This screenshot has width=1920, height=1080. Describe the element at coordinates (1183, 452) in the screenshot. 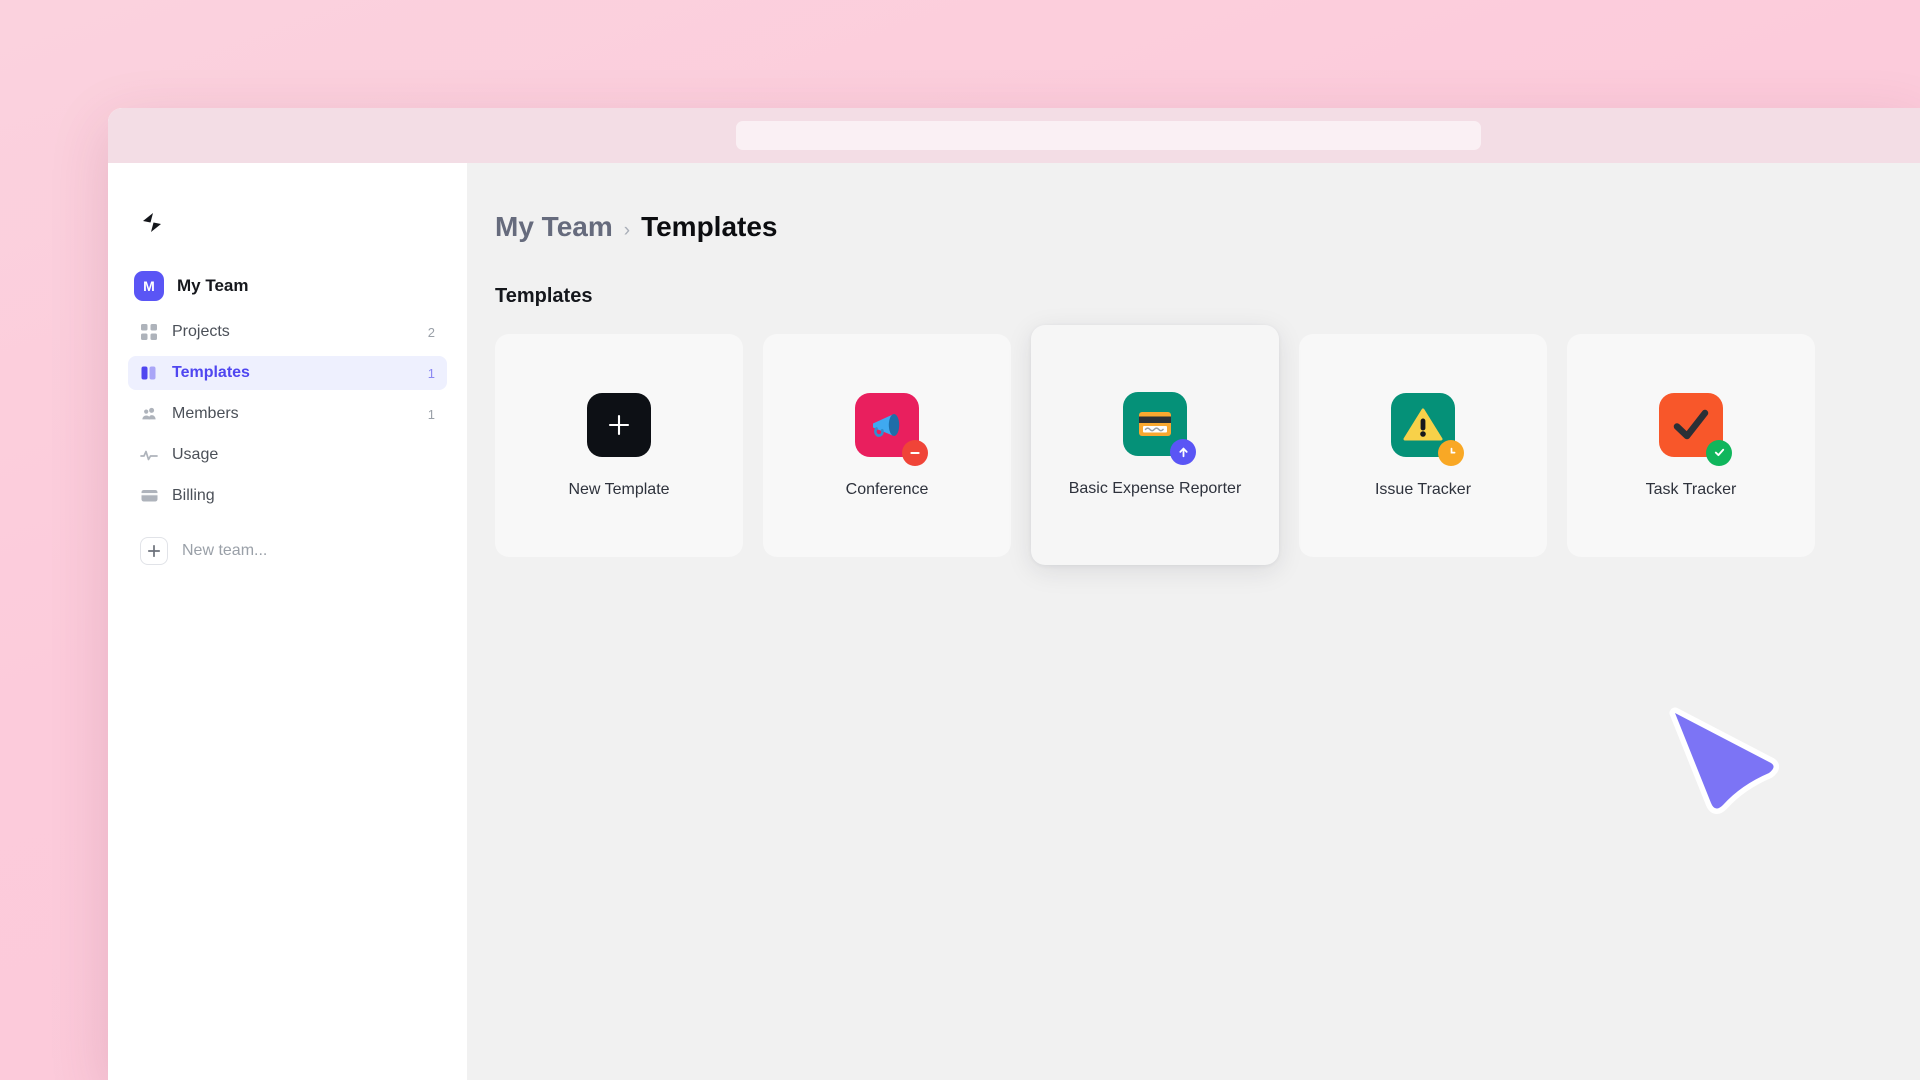

I see `upload-badge` at that location.